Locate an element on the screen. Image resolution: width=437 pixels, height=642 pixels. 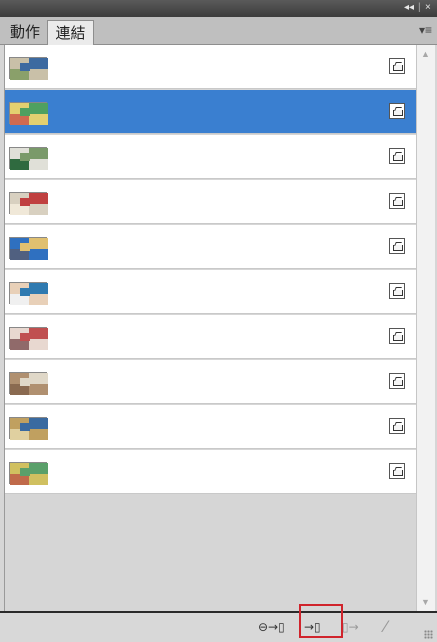
panel-footer: ⊖→▯ →▯ ▯→ ⁄ is located at coordinates (218, 626).